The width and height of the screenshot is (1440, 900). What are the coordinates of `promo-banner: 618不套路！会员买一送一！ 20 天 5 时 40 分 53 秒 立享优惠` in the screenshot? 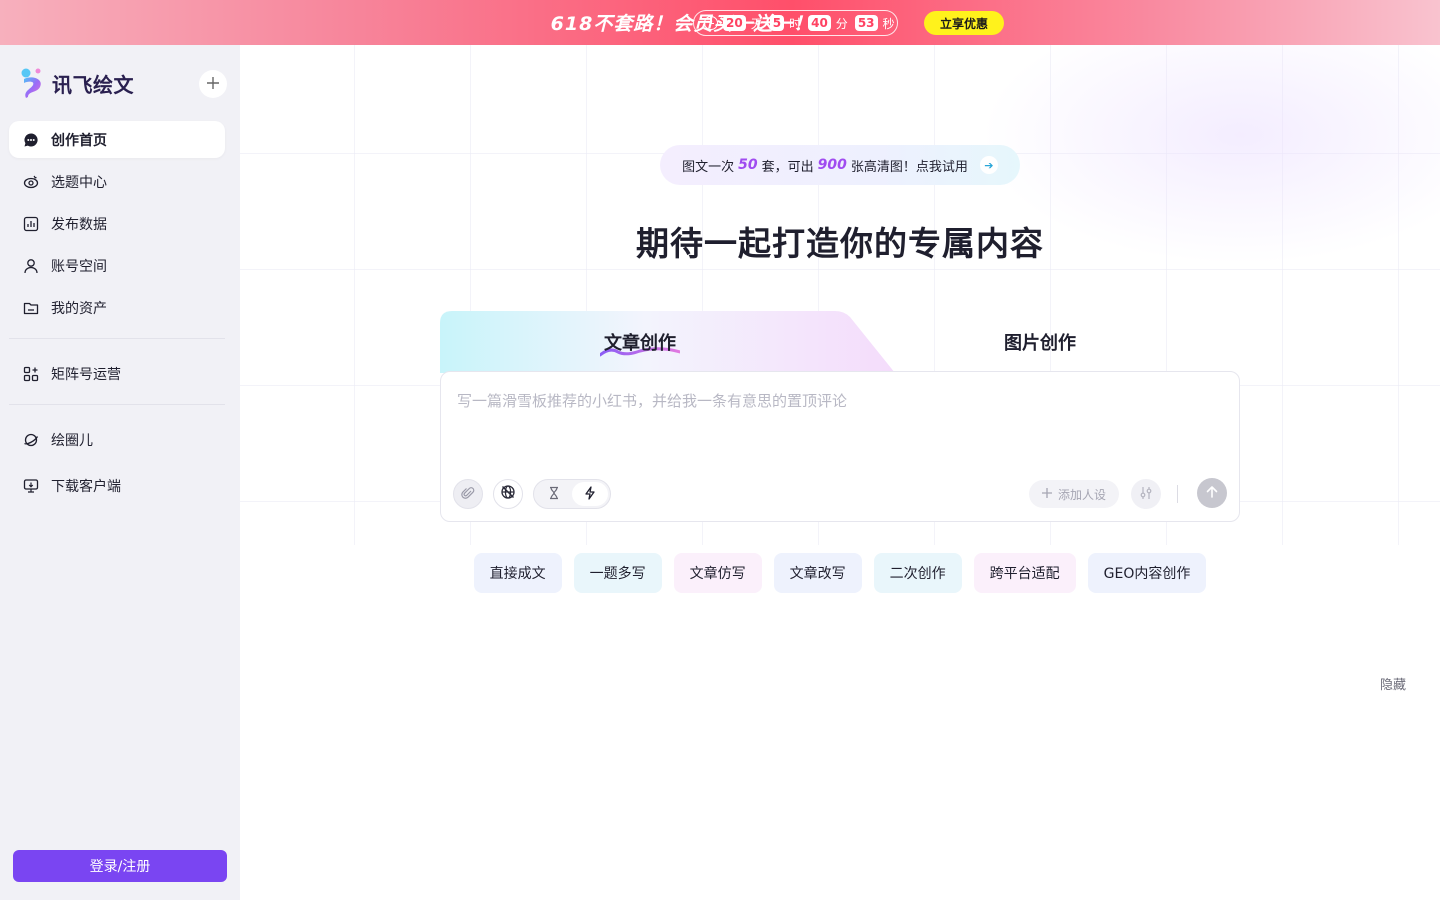 It's located at (720, 22).